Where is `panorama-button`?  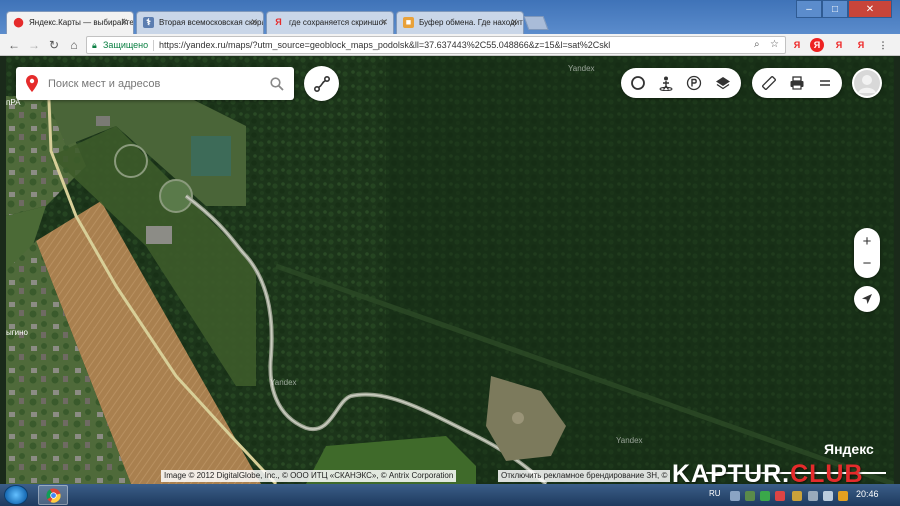
panorama-button is located at coordinates (666, 83).